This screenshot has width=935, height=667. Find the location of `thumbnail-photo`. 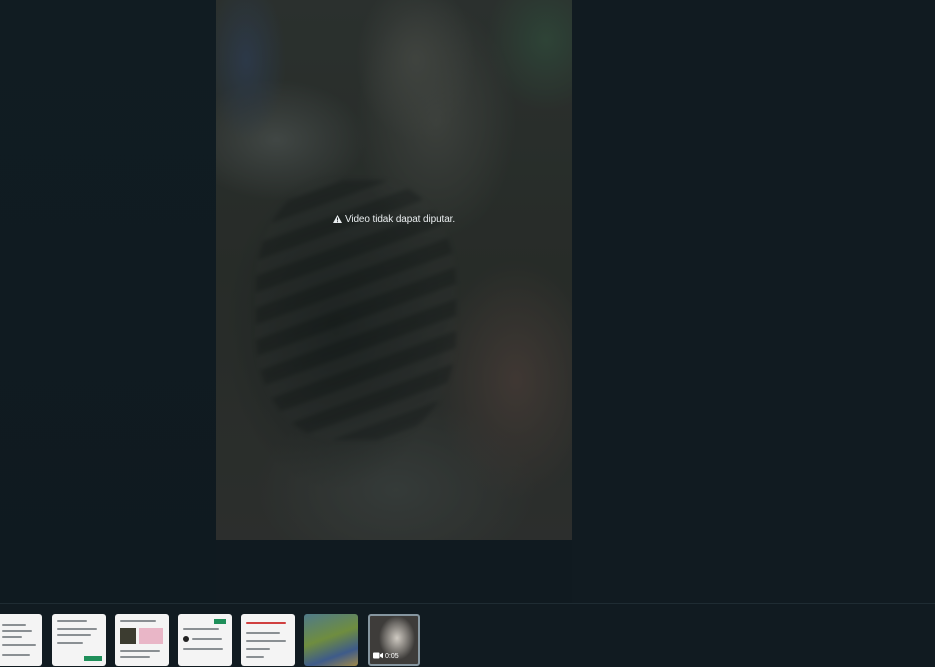

thumbnail-photo is located at coordinates (331, 640).